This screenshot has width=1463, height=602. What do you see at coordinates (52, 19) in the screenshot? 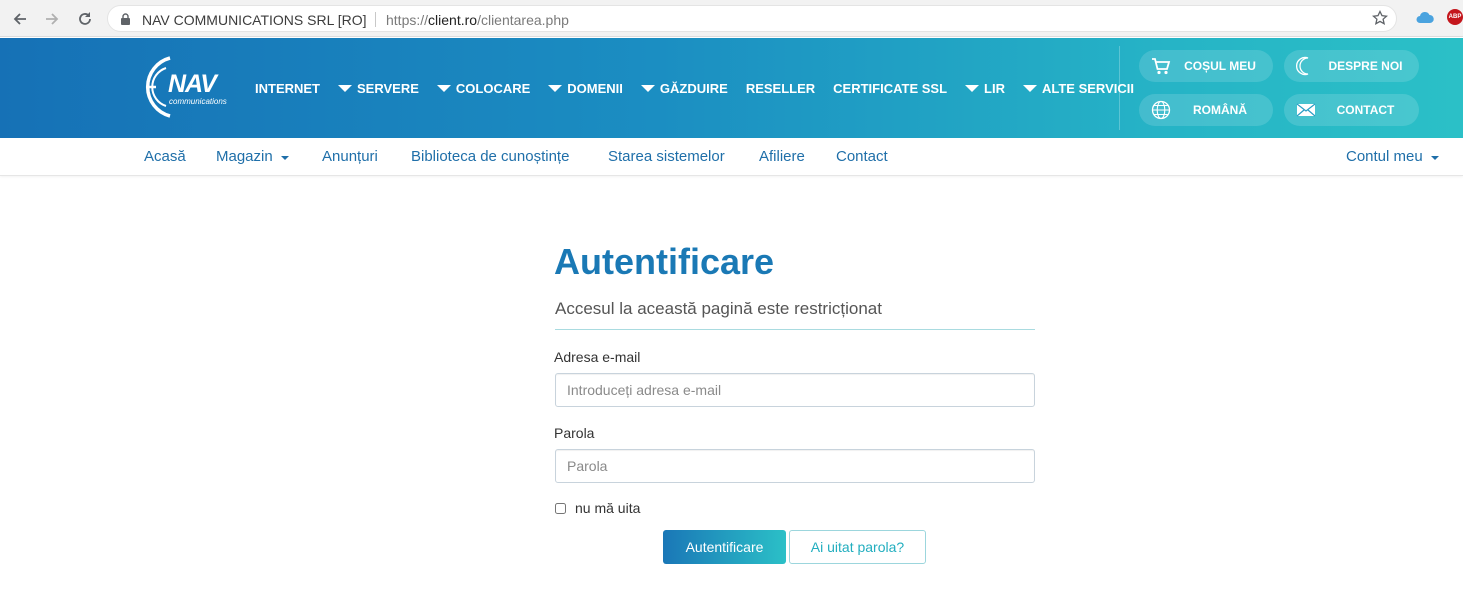
I see `forward-arrow-icon` at bounding box center [52, 19].